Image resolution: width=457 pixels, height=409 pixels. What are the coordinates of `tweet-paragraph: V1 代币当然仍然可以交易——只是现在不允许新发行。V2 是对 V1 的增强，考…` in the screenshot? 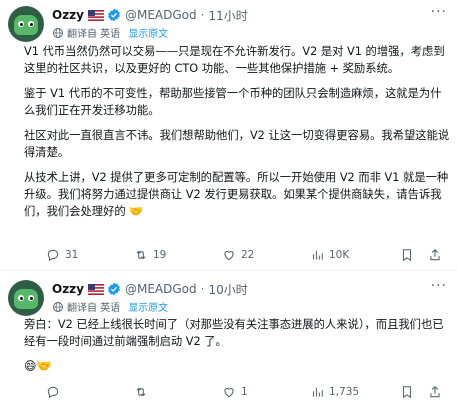 It's located at (234, 60).